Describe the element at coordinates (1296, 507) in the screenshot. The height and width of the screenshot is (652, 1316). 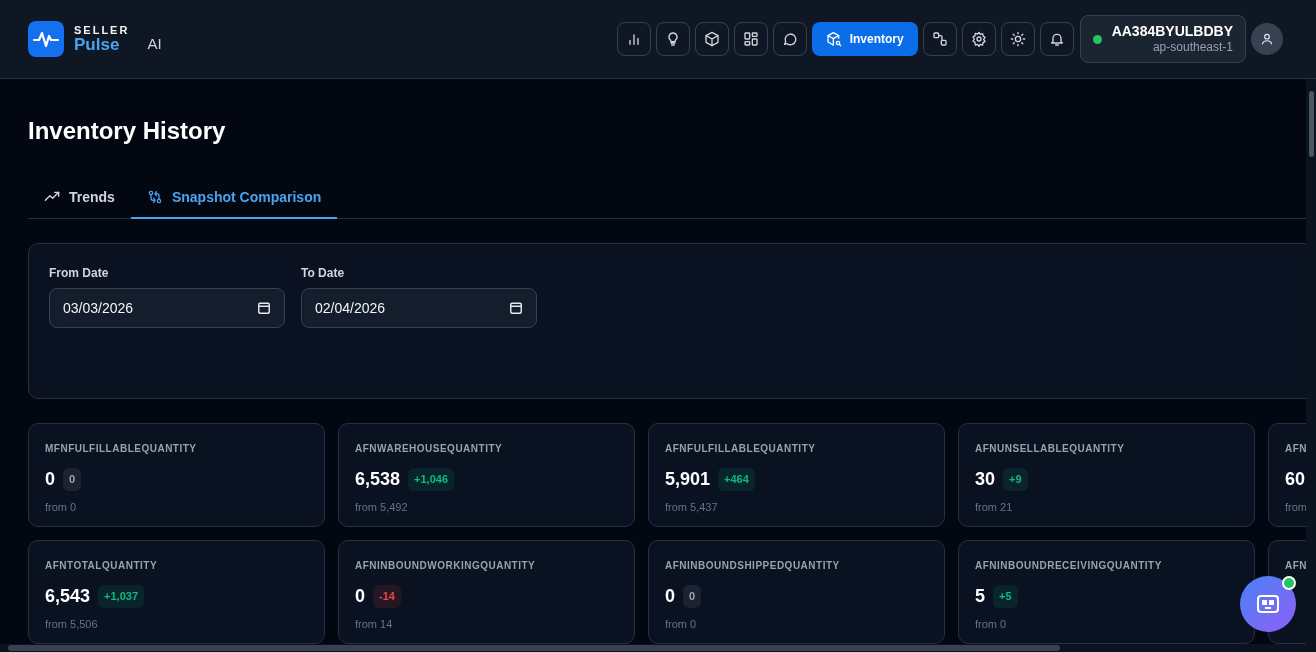
I see `previous-value: from` at that location.